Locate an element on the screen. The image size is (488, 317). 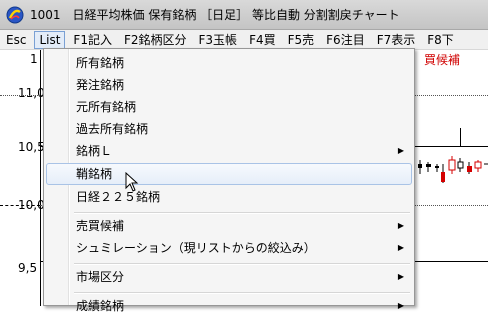
candlestick-series is located at coordinates (453, 169).